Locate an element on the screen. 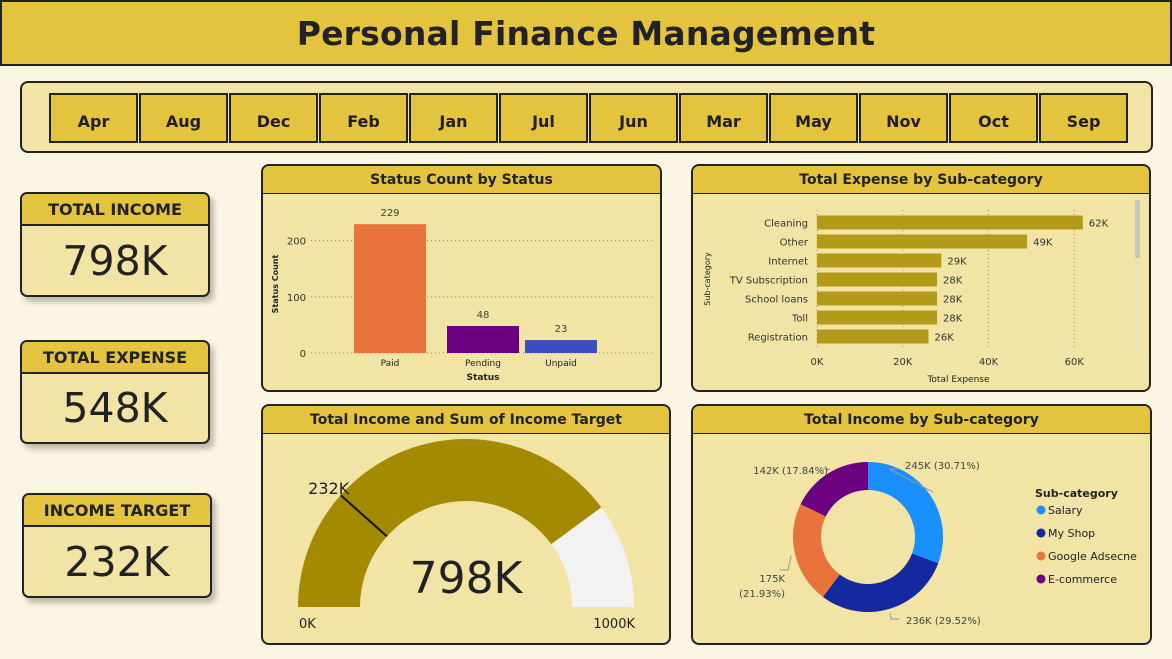 The width and height of the screenshot is (1172, 659). month-button-jun: Jun is located at coordinates (633, 118).